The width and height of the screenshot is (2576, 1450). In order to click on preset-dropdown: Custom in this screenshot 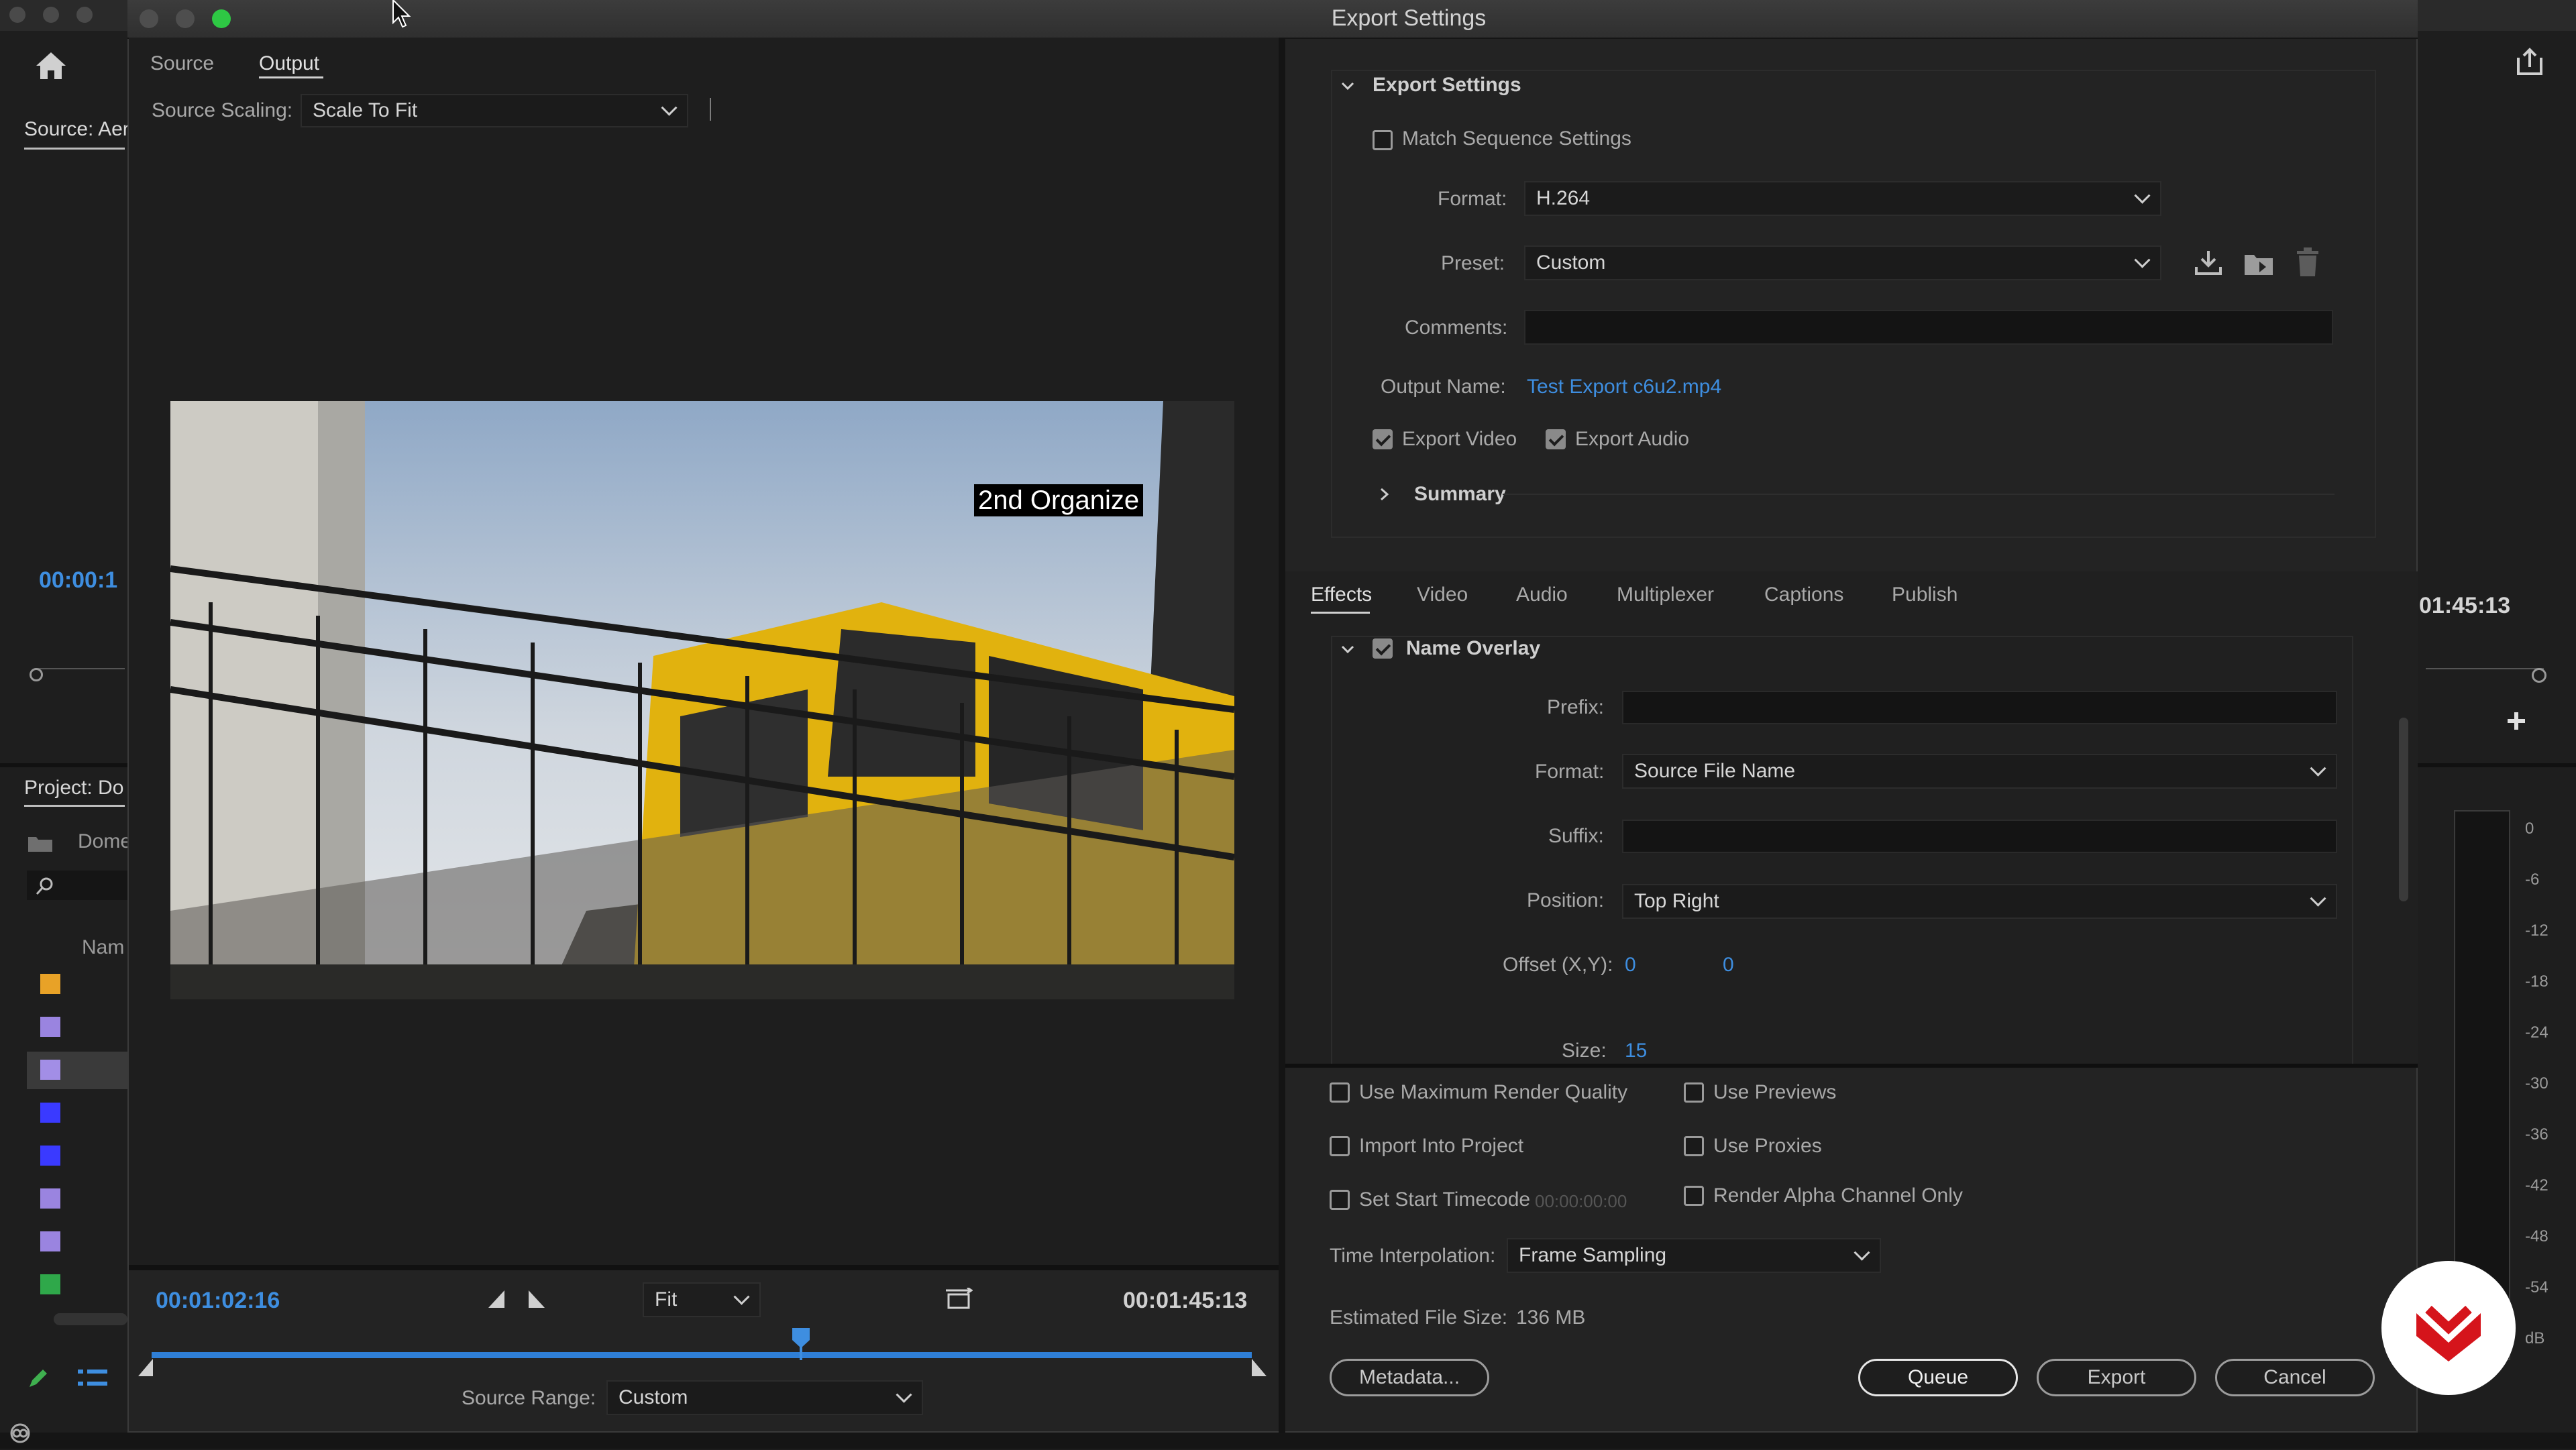, I will do `click(1842, 262)`.